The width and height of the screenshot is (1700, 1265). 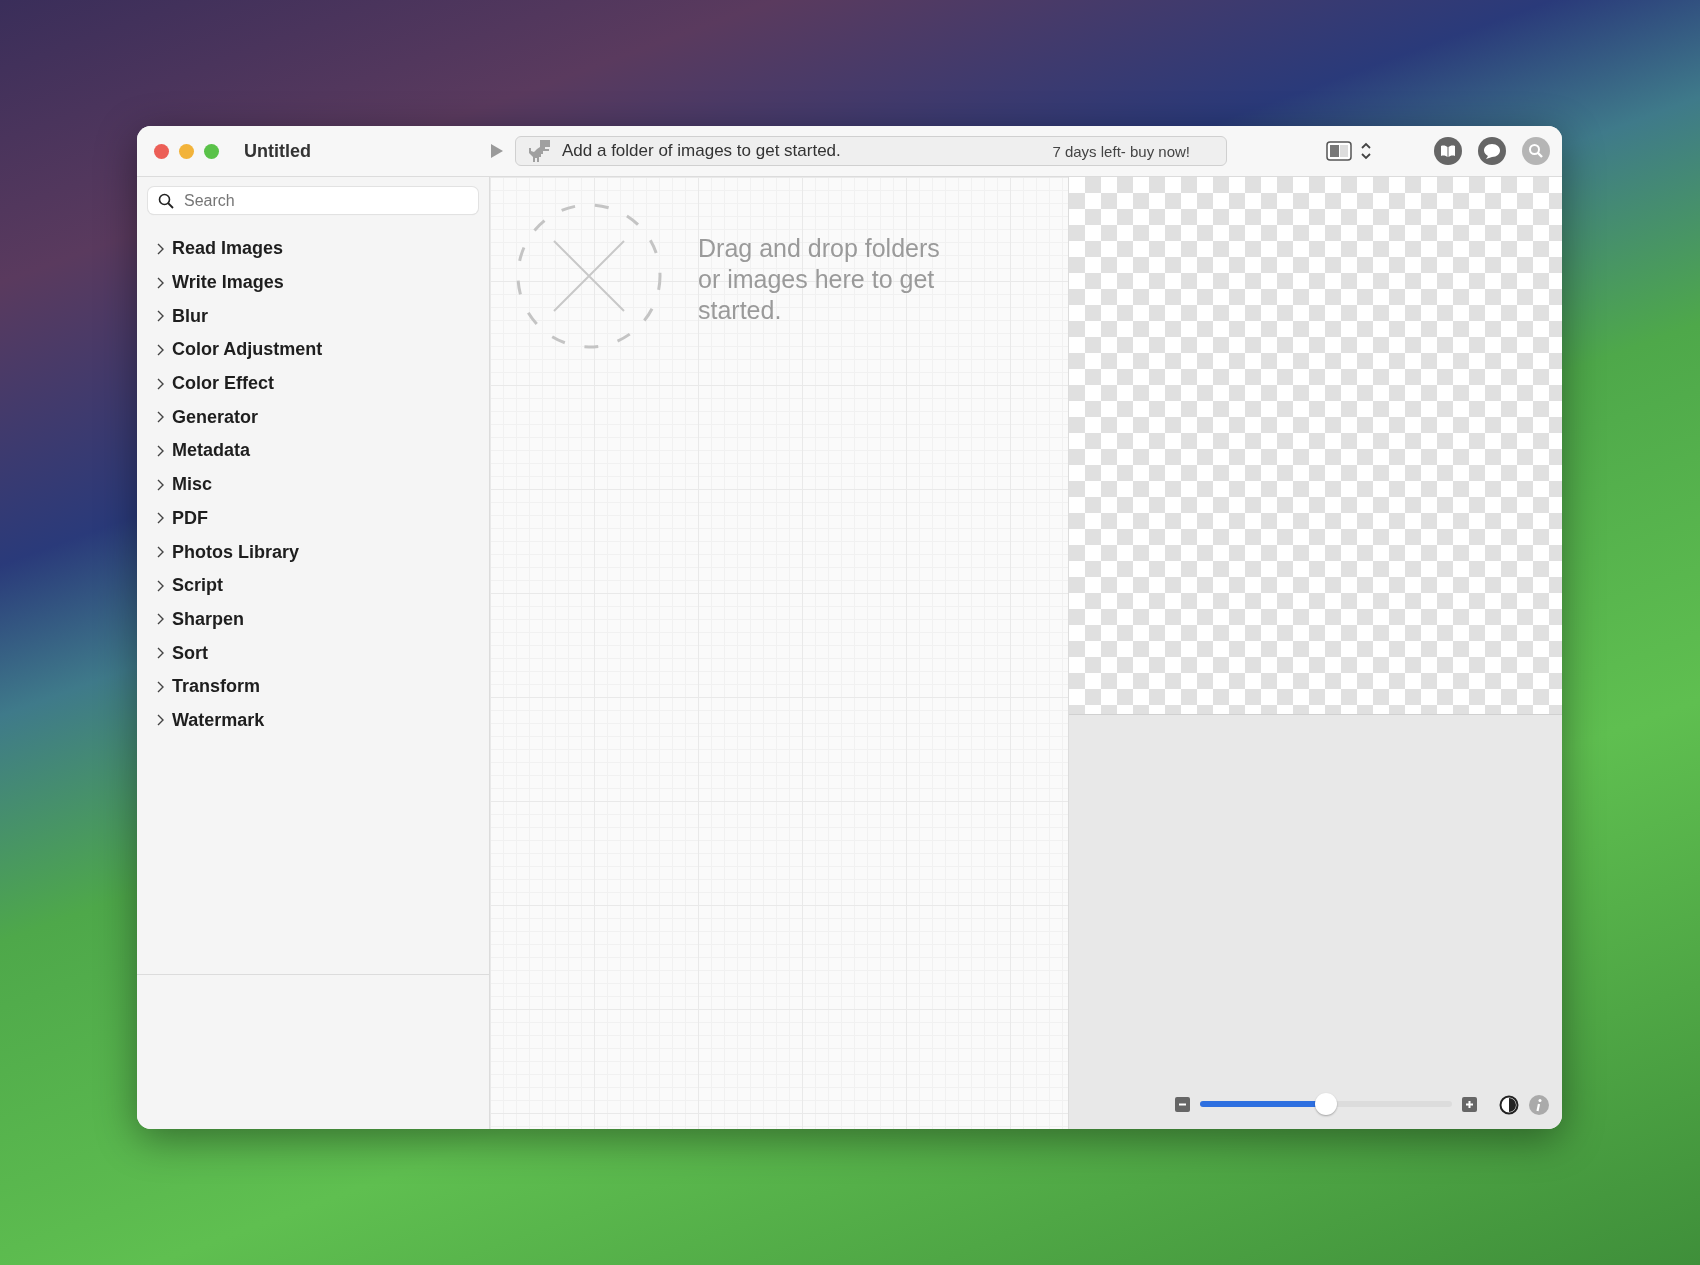 I want to click on sidebar-item: PDF, so click(x=313, y=518).